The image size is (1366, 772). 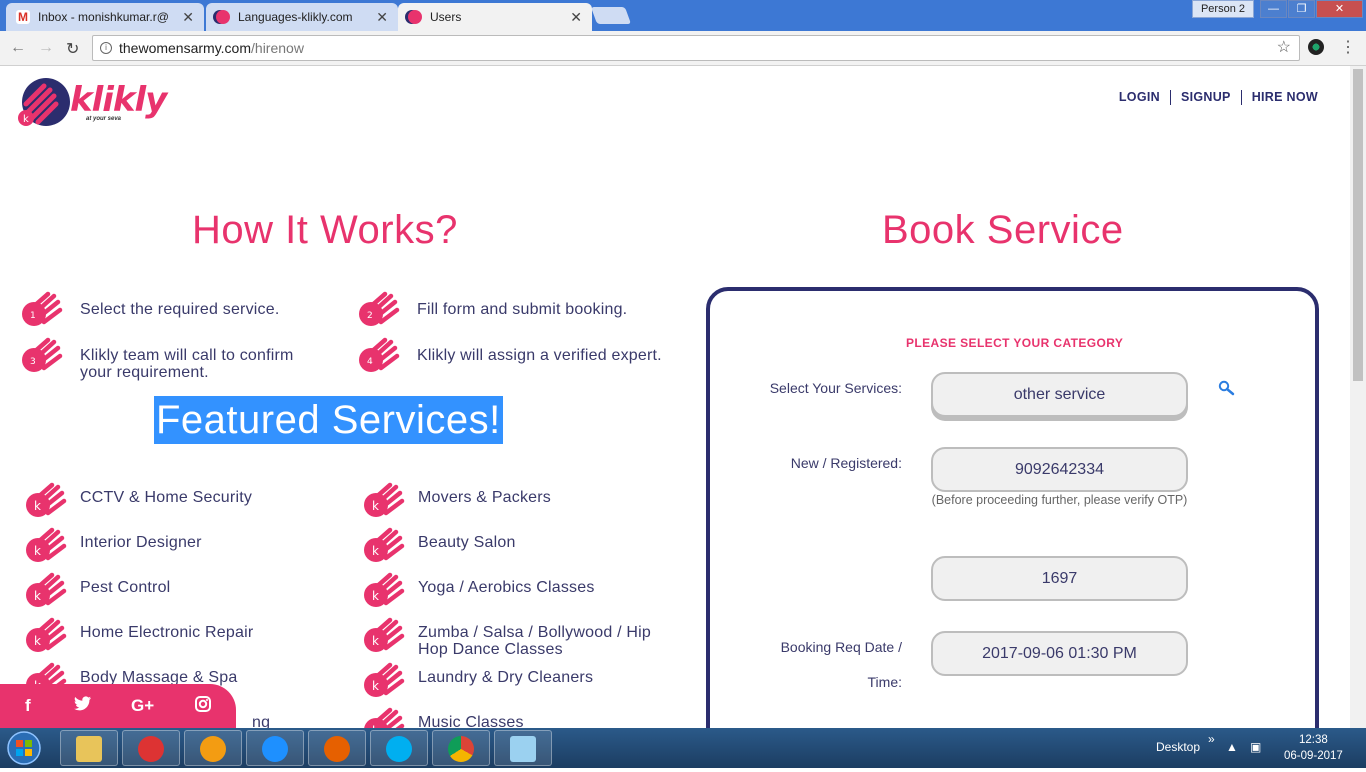 What do you see at coordinates (118, 100) in the screenshot?
I see `logo-wordmark: klikly` at bounding box center [118, 100].